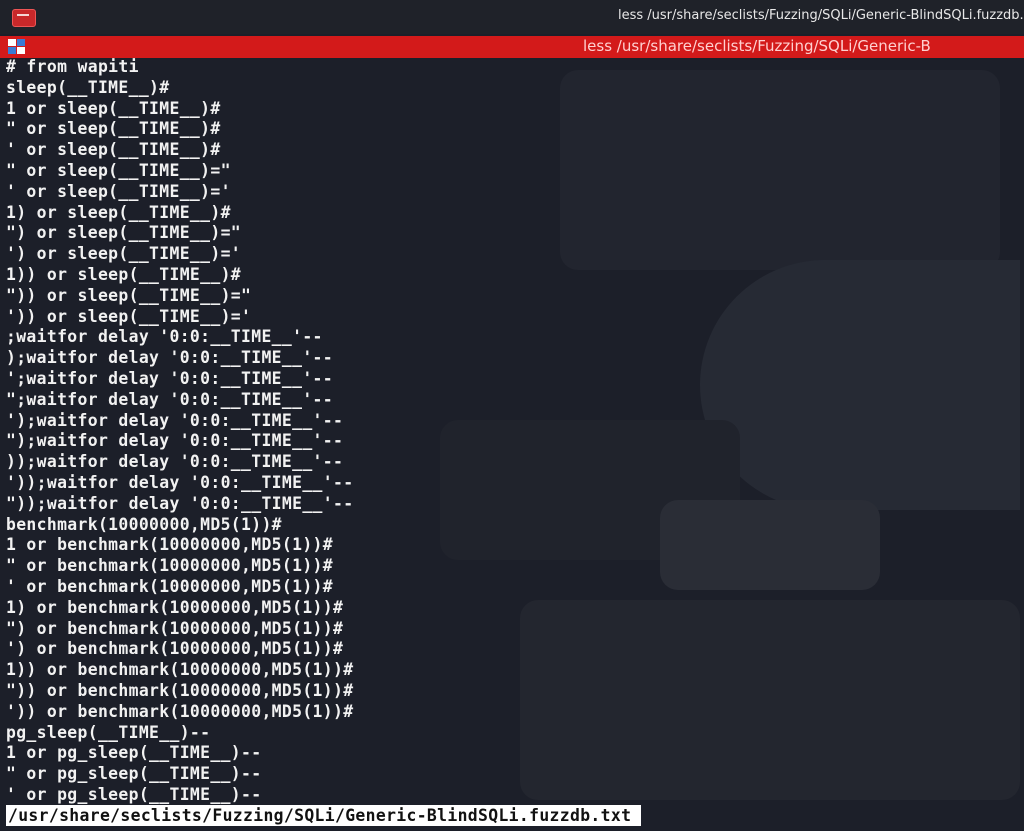 The height and width of the screenshot is (831, 1024). I want to click on terminal-line: ') or sleep(__TIME__)=', so click(124, 254).